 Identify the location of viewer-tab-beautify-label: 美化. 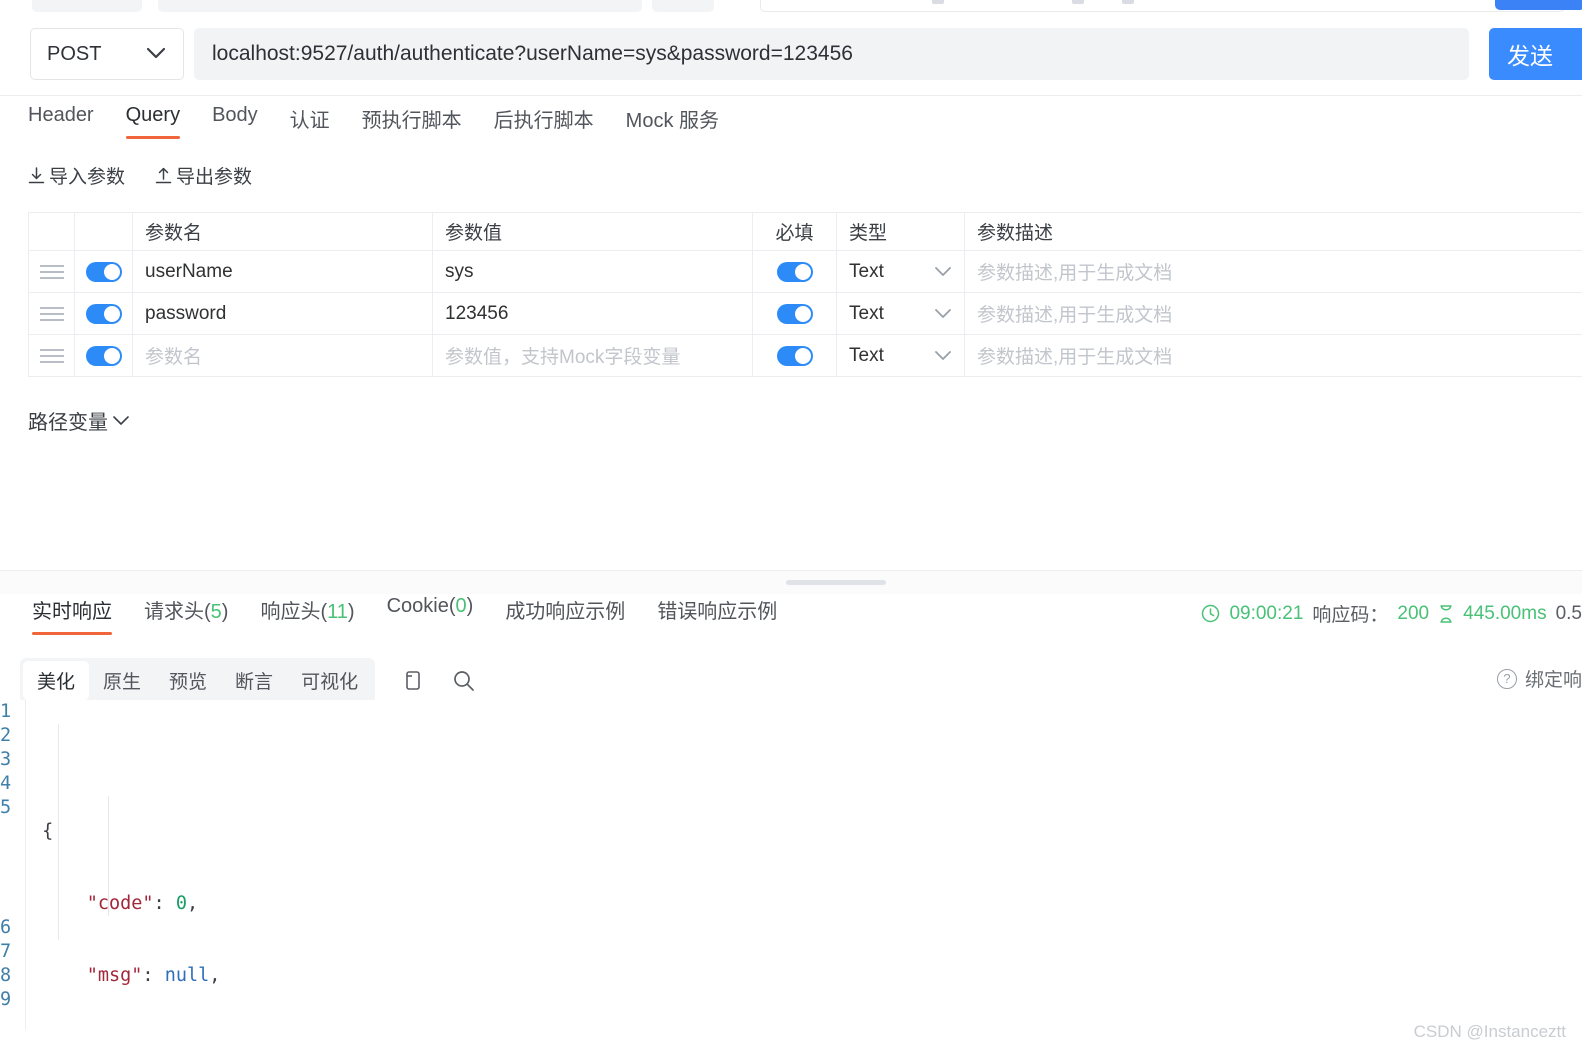
(56, 682).